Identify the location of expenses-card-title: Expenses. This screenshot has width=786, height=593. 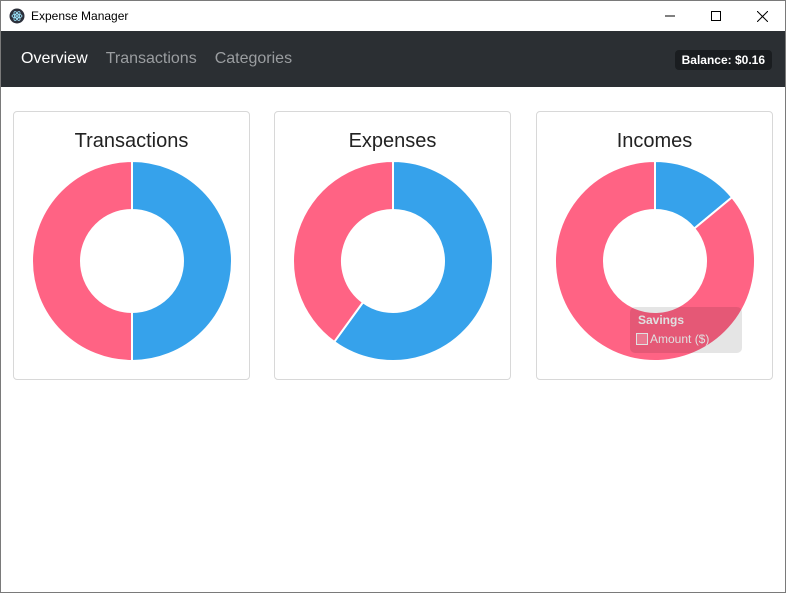
(392, 141).